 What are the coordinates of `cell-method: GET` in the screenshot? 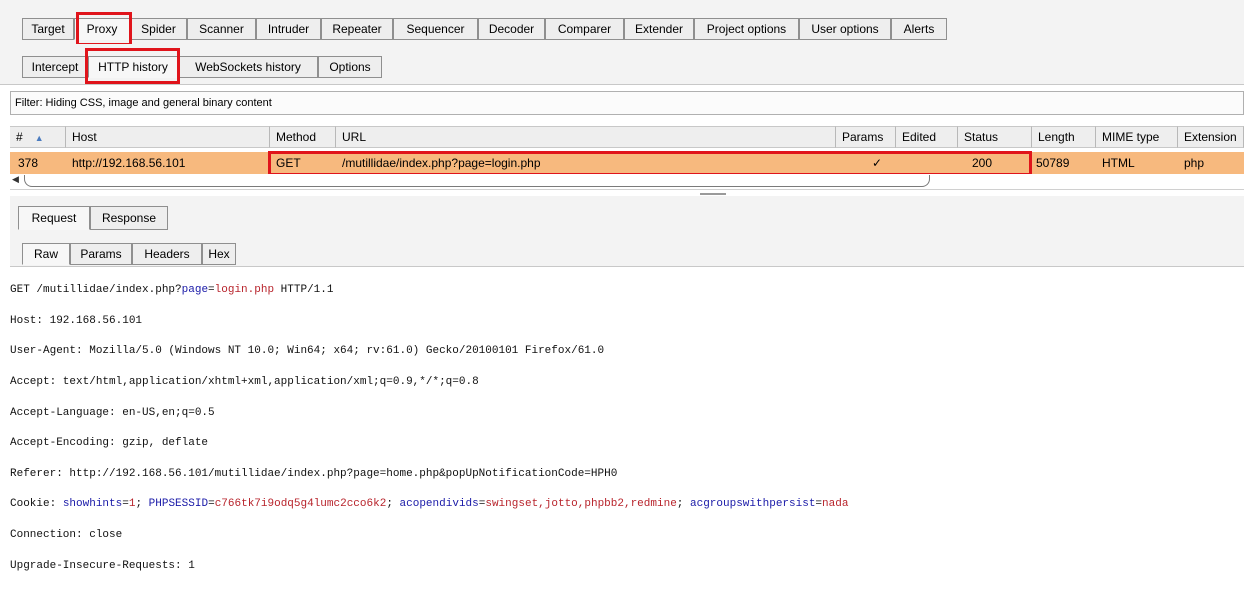 It's located at (288, 163).